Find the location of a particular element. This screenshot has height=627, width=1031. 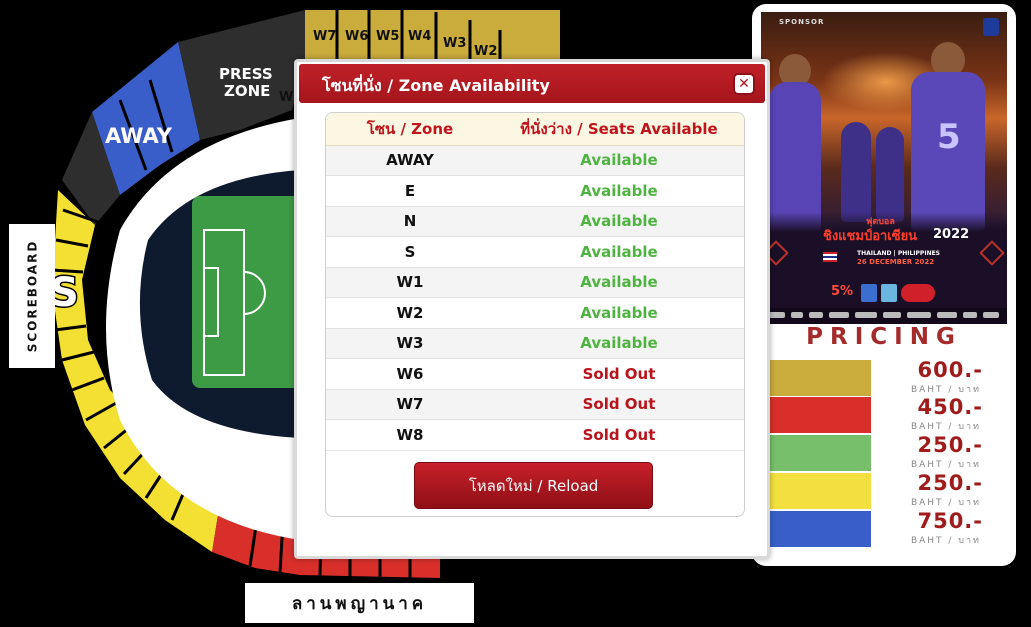

zone-column-header: โซน / Zone is located at coordinates (410, 129).